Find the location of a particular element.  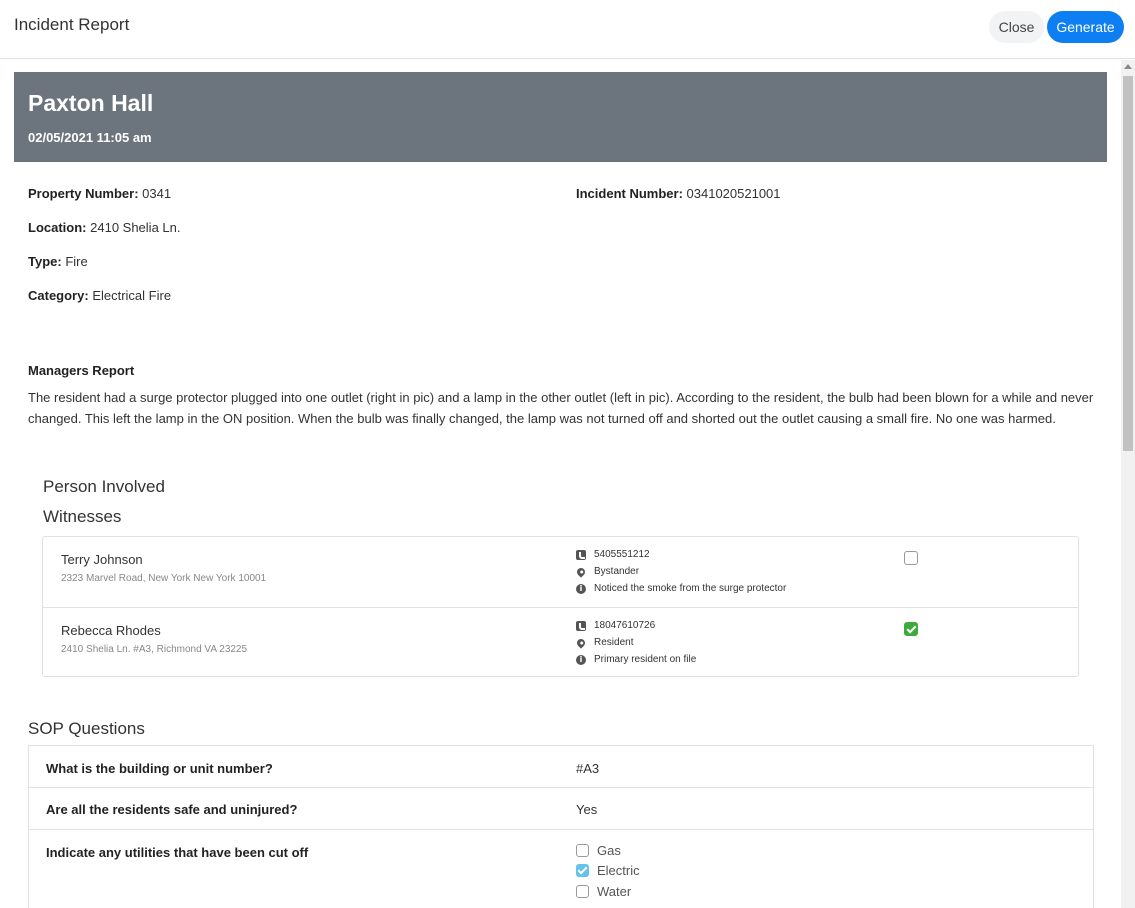

incident-number-field: Incident Number: 0341020521001 is located at coordinates (678, 193).